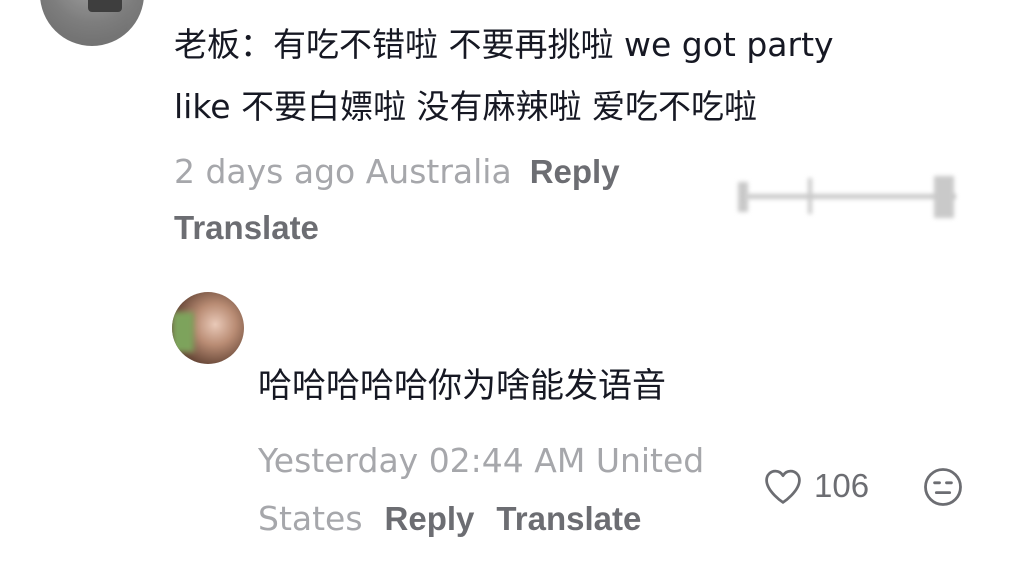 The image size is (1024, 580). Describe the element at coordinates (575, 171) in the screenshot. I see `comment-reply-button: Reply` at that location.